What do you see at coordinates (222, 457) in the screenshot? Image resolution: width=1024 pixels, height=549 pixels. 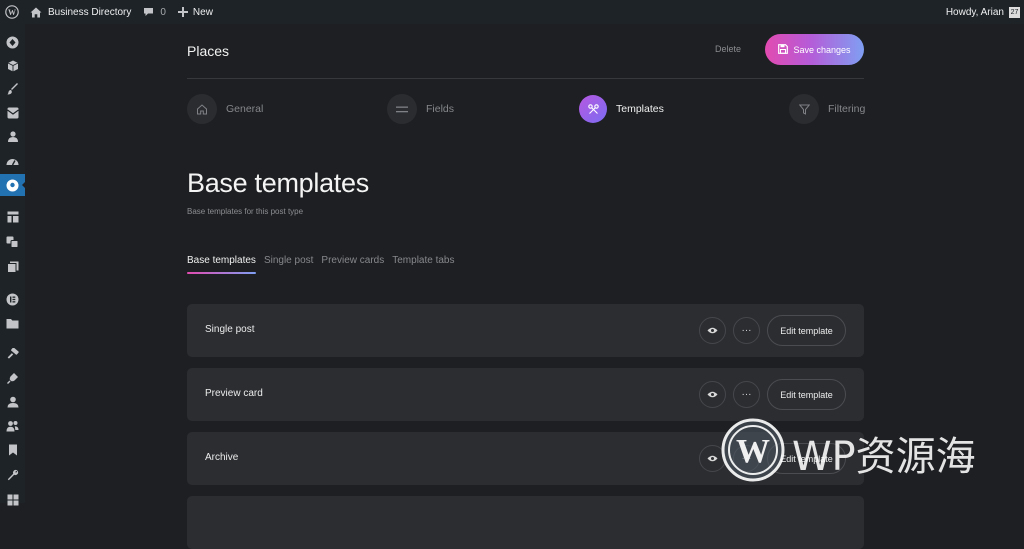 I see `template-name: Archive` at bounding box center [222, 457].